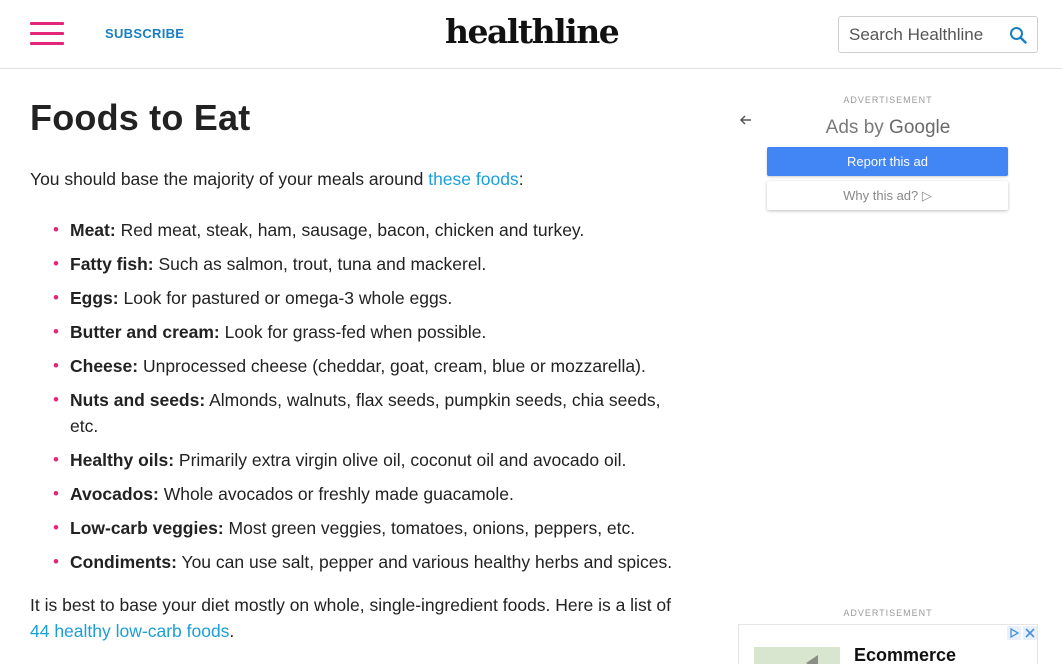 This screenshot has height=664, width=1062. What do you see at coordinates (812, 659) in the screenshot?
I see `play-icon` at bounding box center [812, 659].